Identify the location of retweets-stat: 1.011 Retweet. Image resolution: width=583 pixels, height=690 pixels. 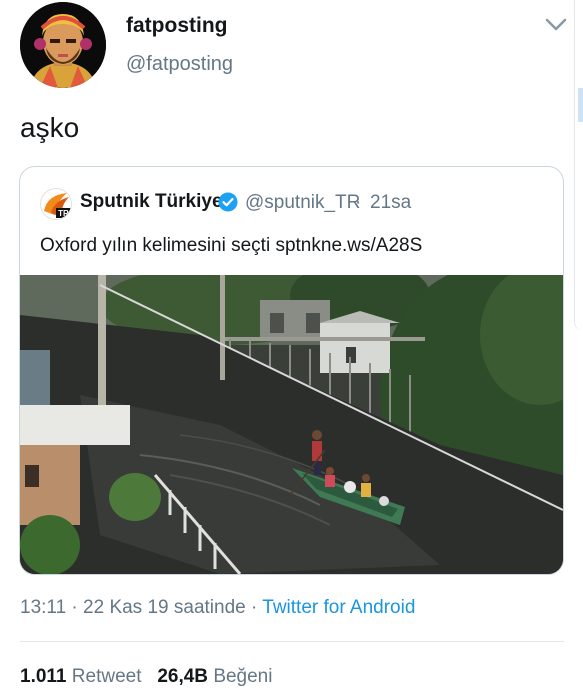
(80, 676).